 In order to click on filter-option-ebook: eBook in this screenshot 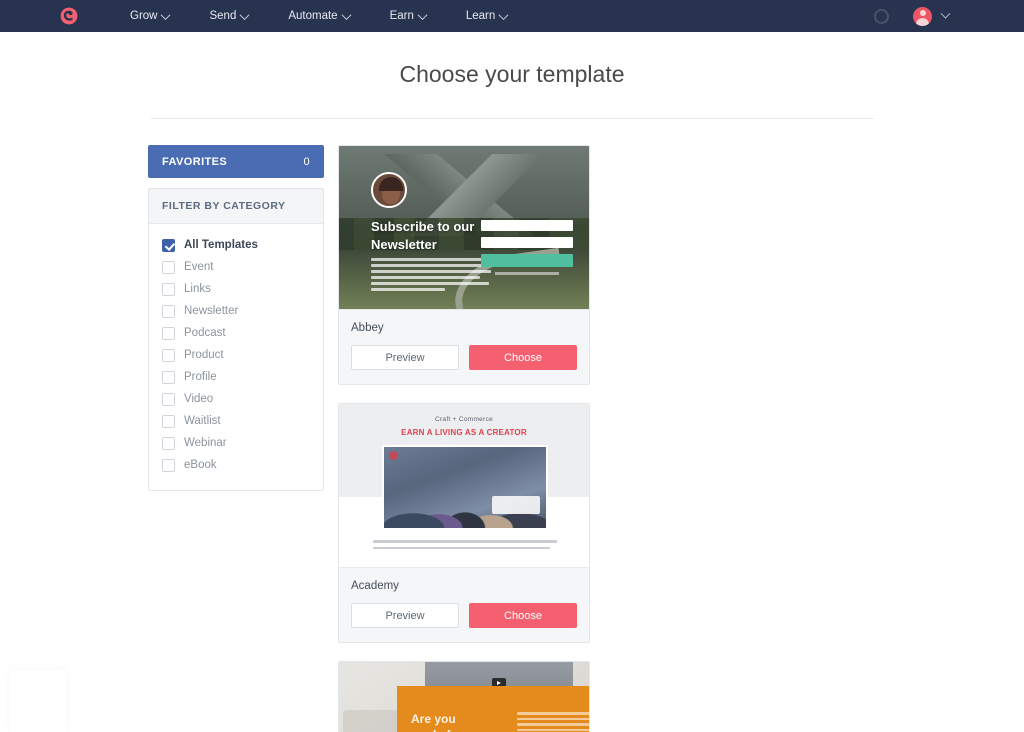, I will do `click(236, 465)`.